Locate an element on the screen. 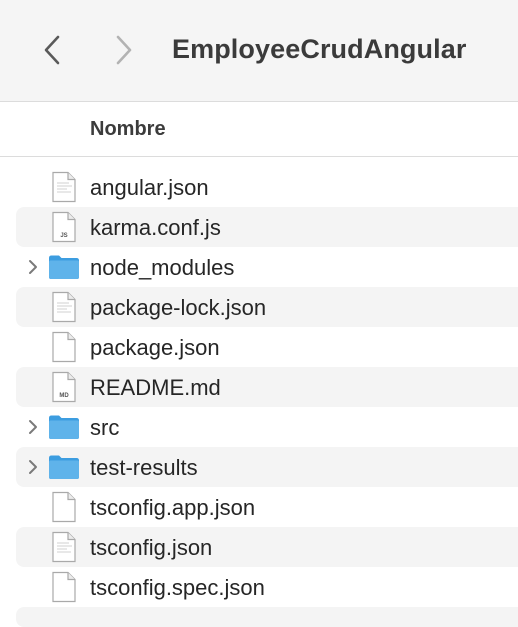 The image size is (518, 627). file-badge: JS is located at coordinates (63, 236).